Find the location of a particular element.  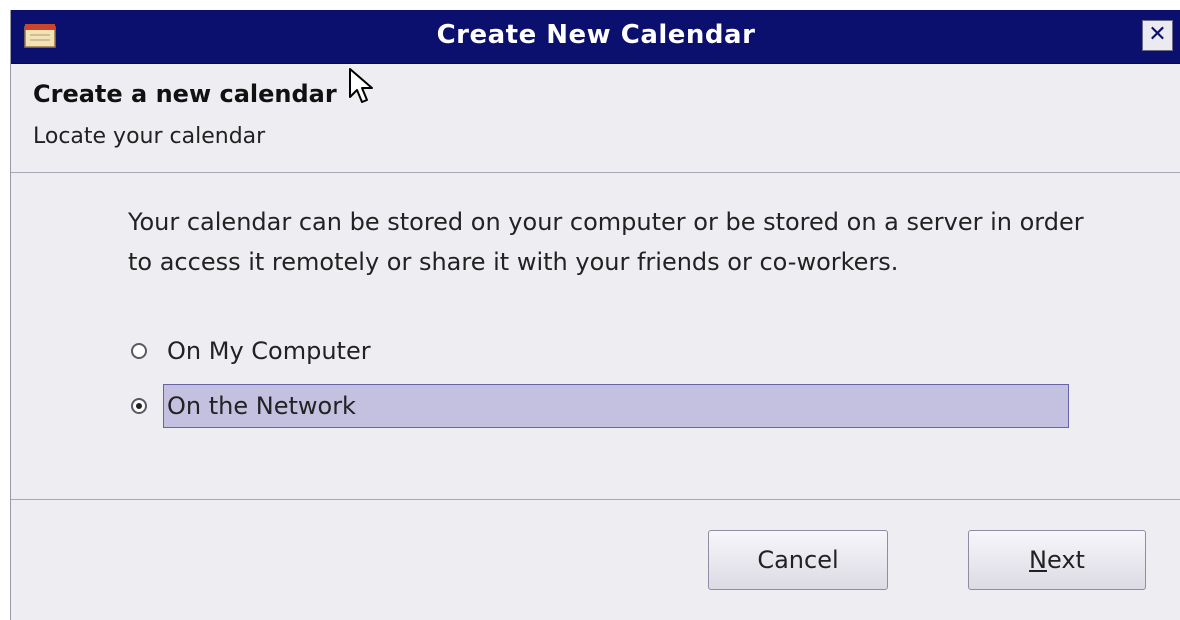

page-subtitle: Locate your calendar is located at coordinates (149, 136).